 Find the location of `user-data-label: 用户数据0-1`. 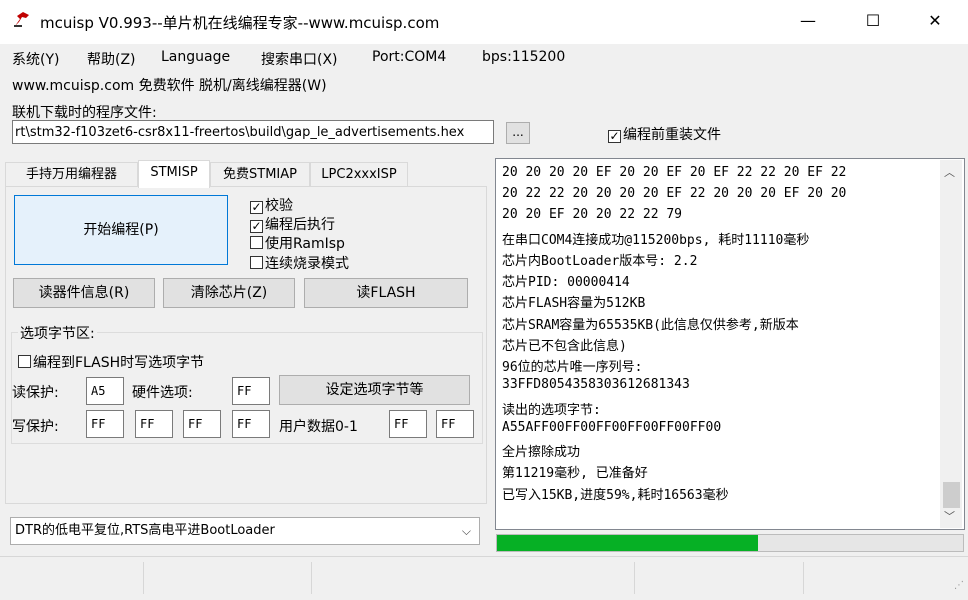

user-data-label: 用户数据0-1 is located at coordinates (318, 427).